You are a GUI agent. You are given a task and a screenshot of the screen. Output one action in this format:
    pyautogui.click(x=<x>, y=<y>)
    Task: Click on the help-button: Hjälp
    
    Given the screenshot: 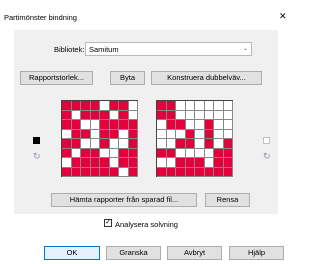 What is the action you would take?
    pyautogui.click(x=256, y=253)
    